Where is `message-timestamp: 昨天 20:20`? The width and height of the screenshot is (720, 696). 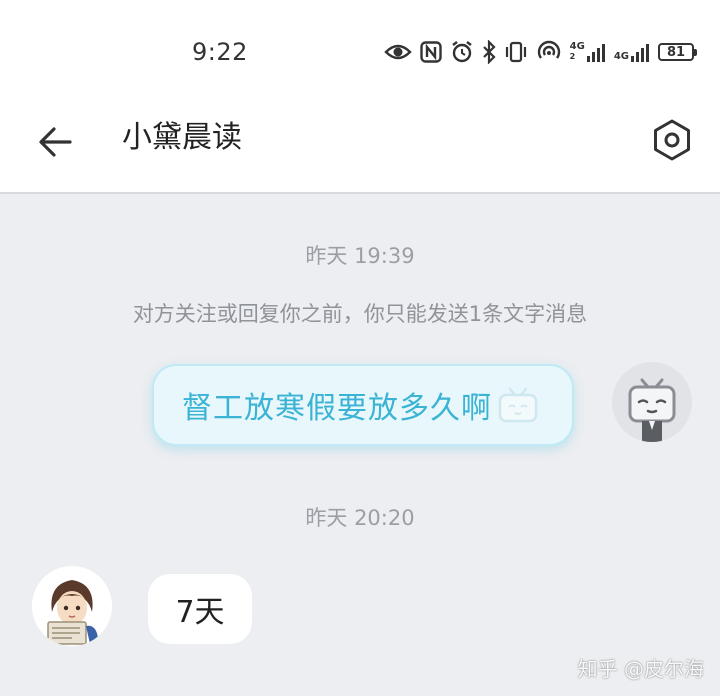
message-timestamp: 昨天 20:20 is located at coordinates (360, 518).